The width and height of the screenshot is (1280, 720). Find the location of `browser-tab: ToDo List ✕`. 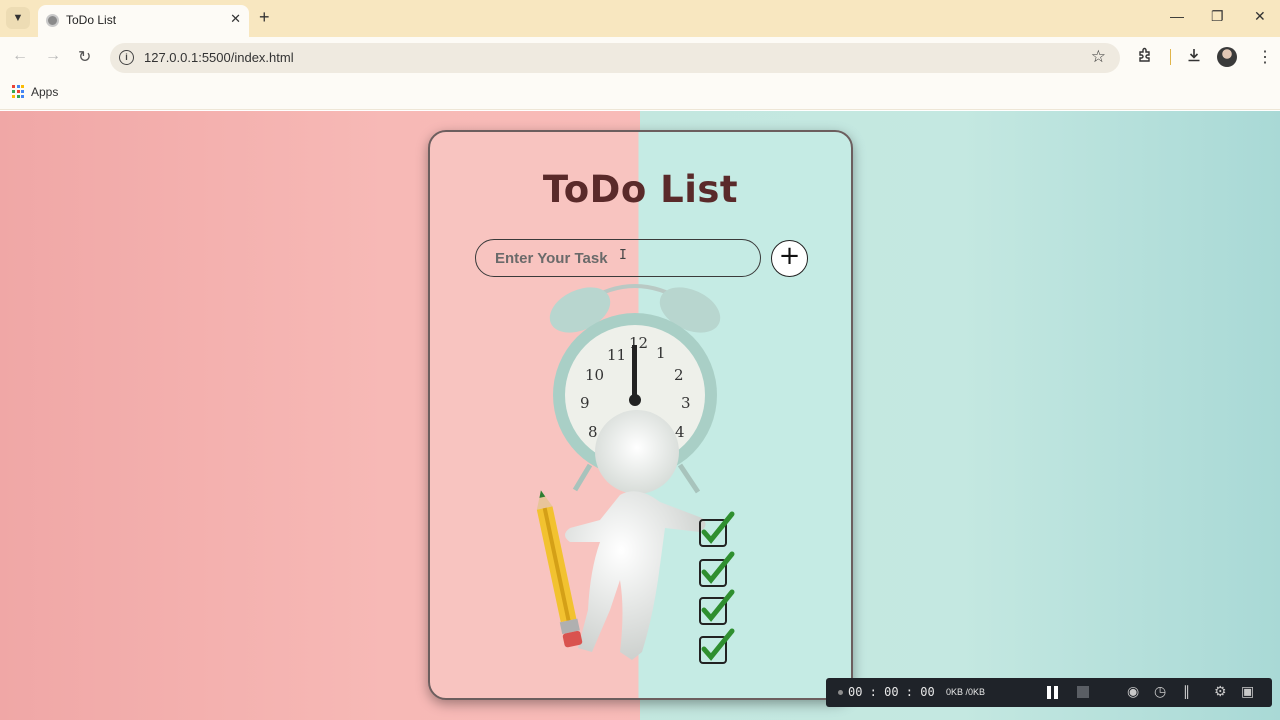

browser-tab: ToDo List ✕ is located at coordinates (143, 21).